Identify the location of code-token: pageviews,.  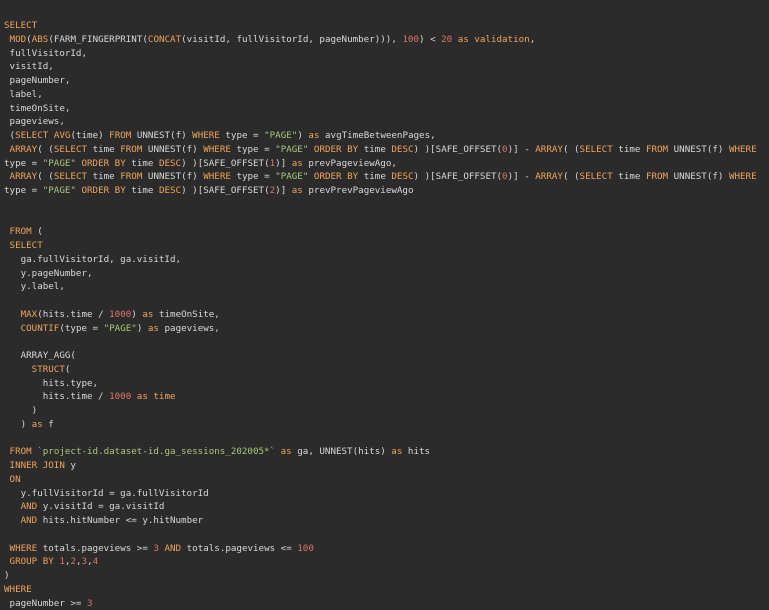
(34, 121).